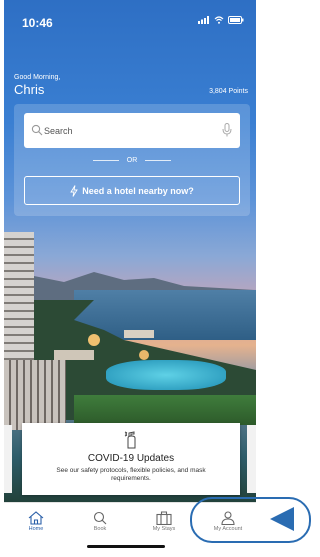 The height and width of the screenshot is (557, 320). Describe the element at coordinates (251, 459) in the screenshot. I see `carousel-card-next` at that location.